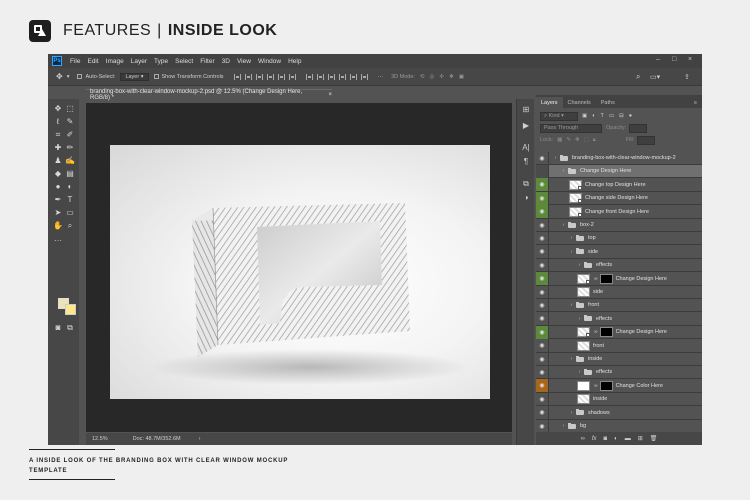  What do you see at coordinates (58, 134) in the screenshot?
I see `crop-tool-icon: ⌗` at bounding box center [58, 134].